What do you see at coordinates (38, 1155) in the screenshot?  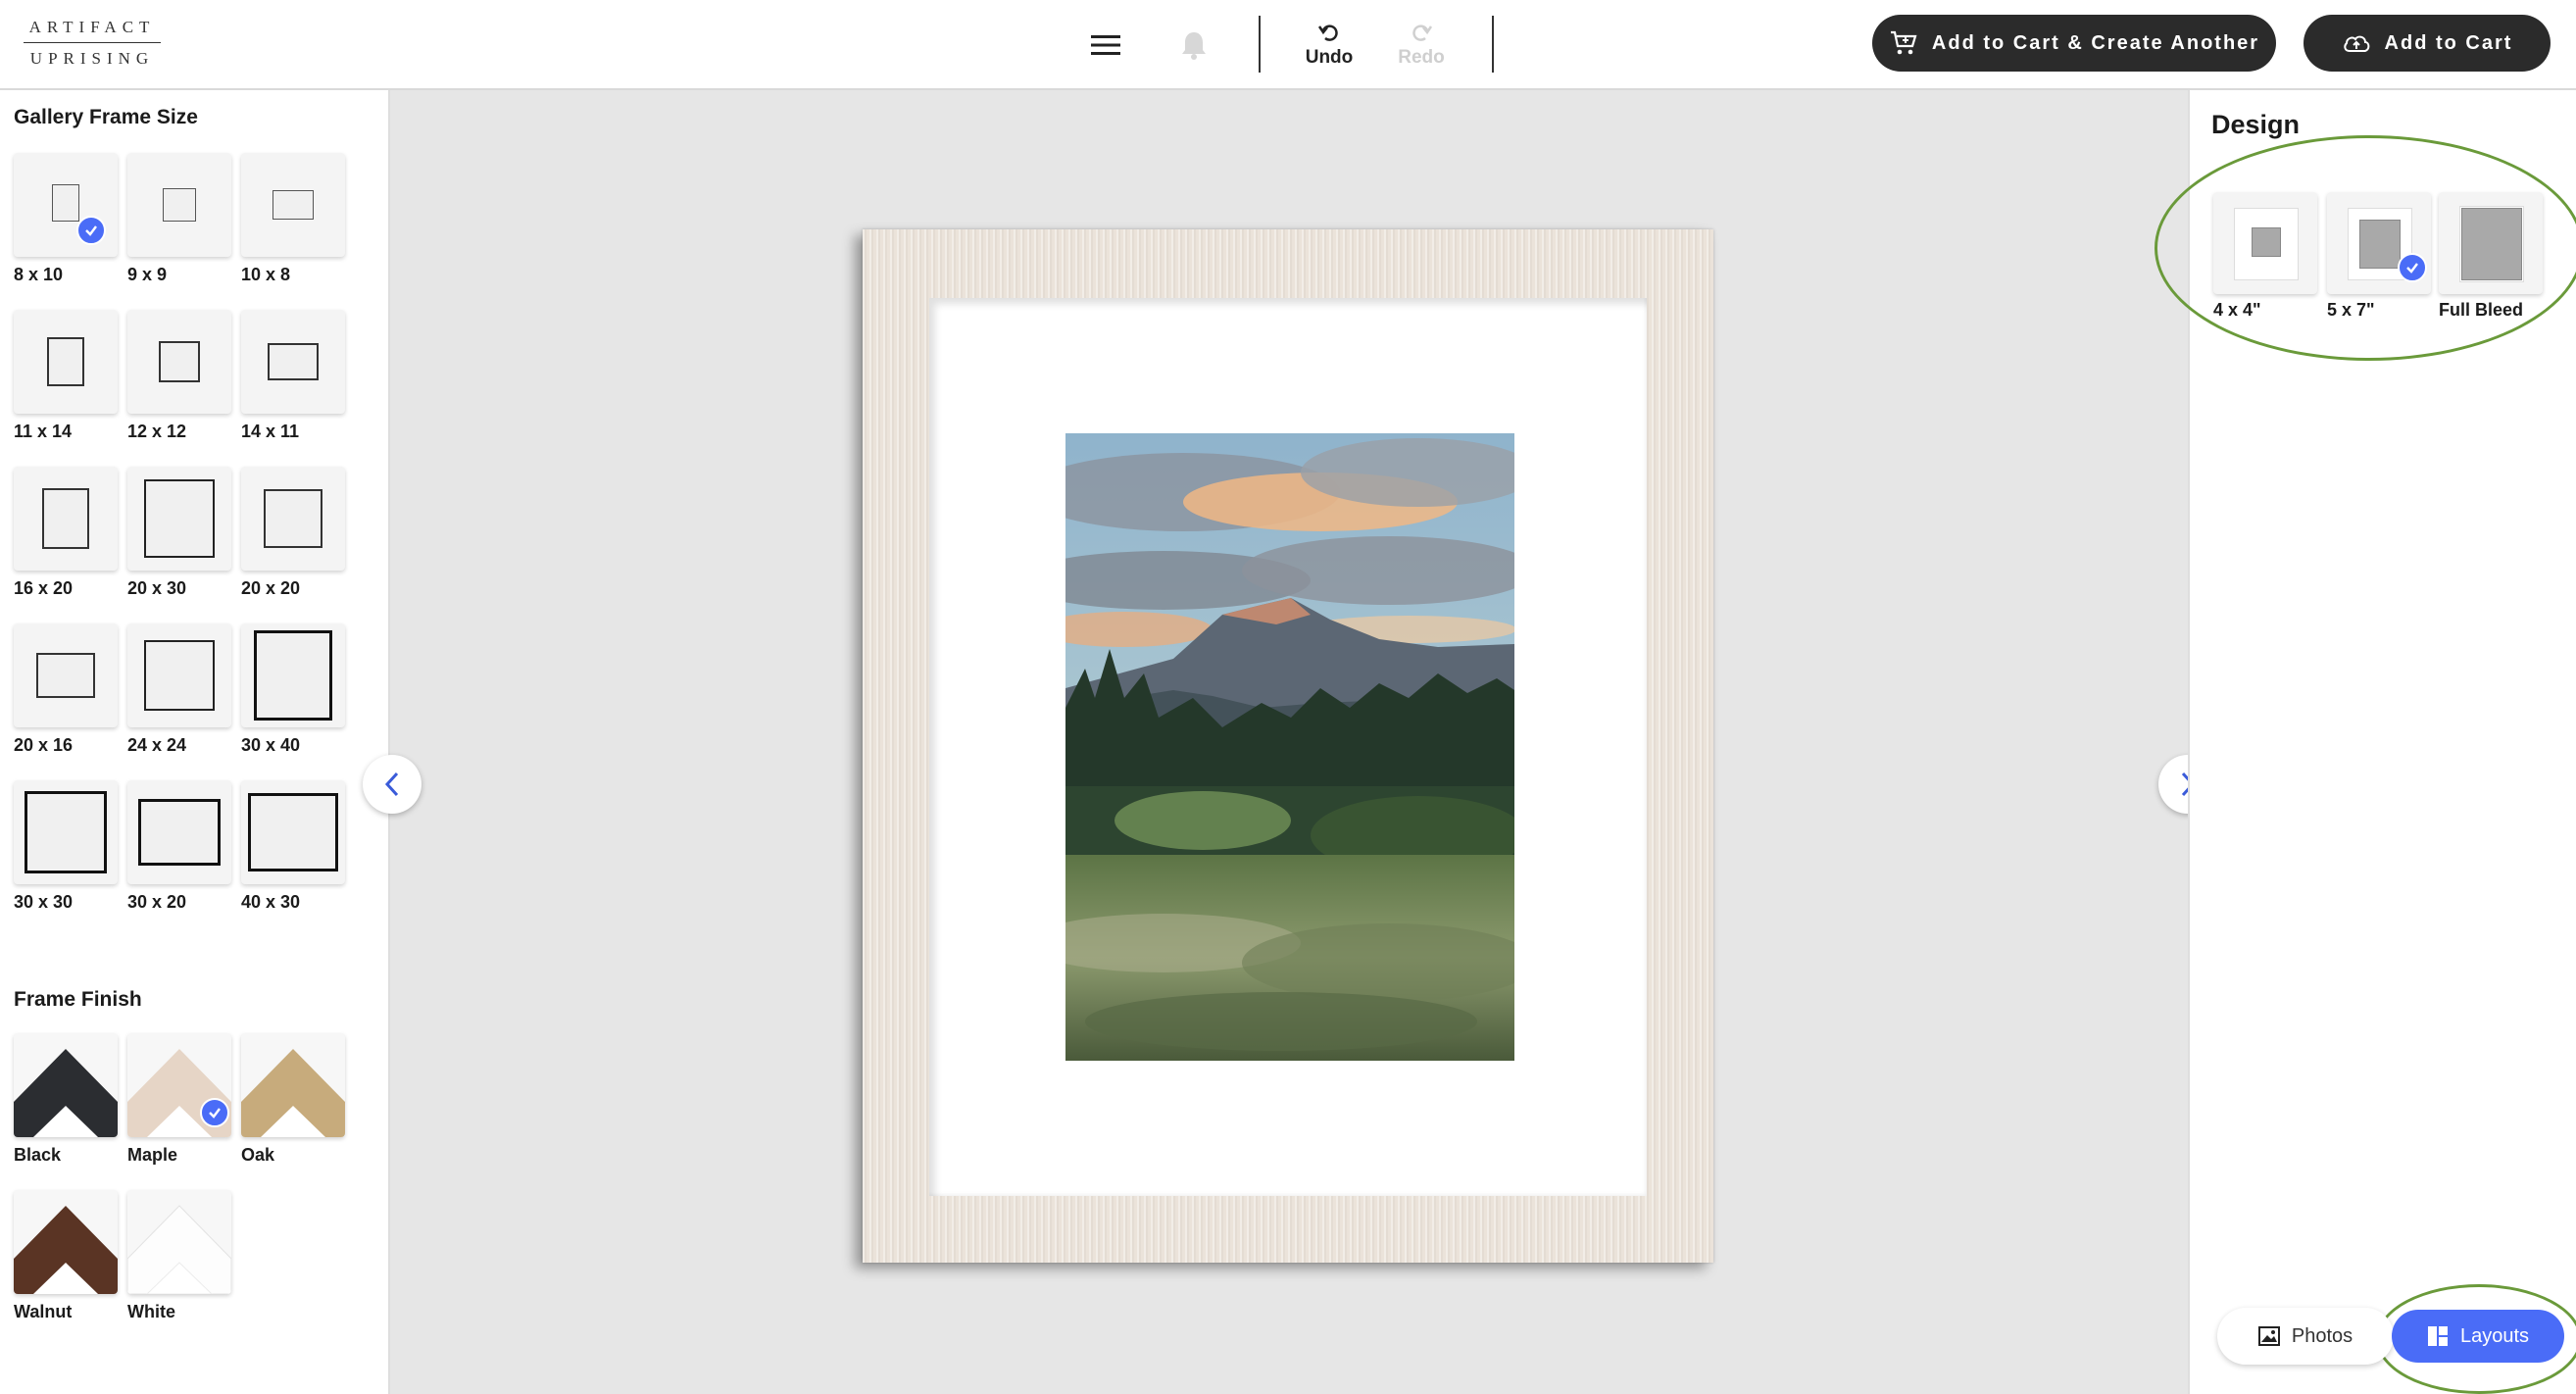 I see `finish-label: Black` at bounding box center [38, 1155].